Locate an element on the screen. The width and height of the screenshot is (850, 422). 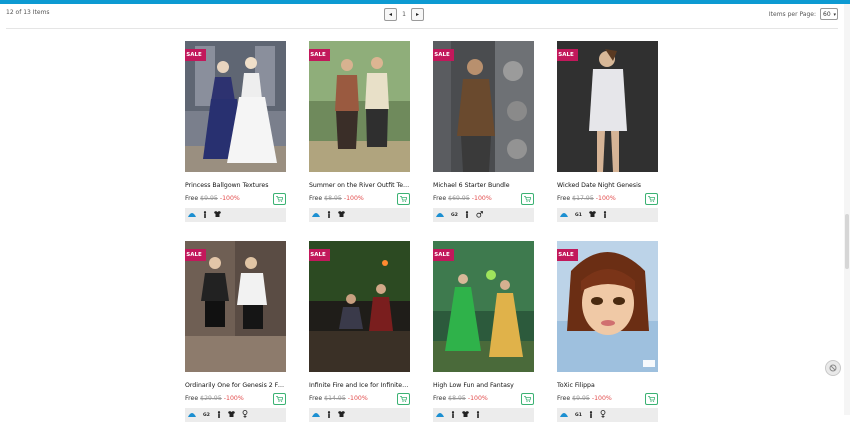
scroll-top-button is located at coordinates (833, 368).